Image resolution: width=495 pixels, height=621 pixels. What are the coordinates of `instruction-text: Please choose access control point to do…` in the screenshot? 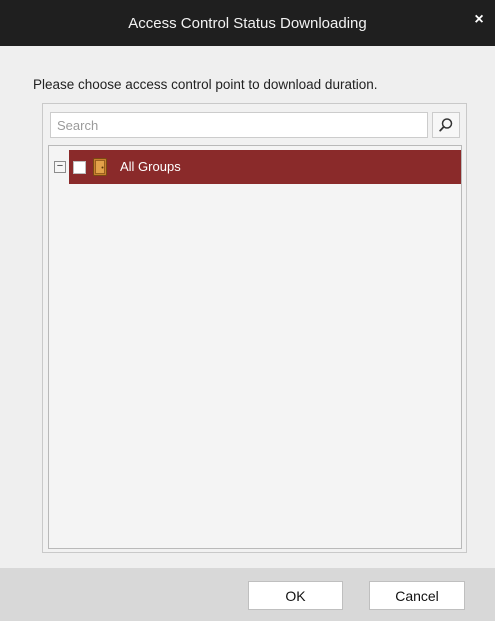 It's located at (205, 84).